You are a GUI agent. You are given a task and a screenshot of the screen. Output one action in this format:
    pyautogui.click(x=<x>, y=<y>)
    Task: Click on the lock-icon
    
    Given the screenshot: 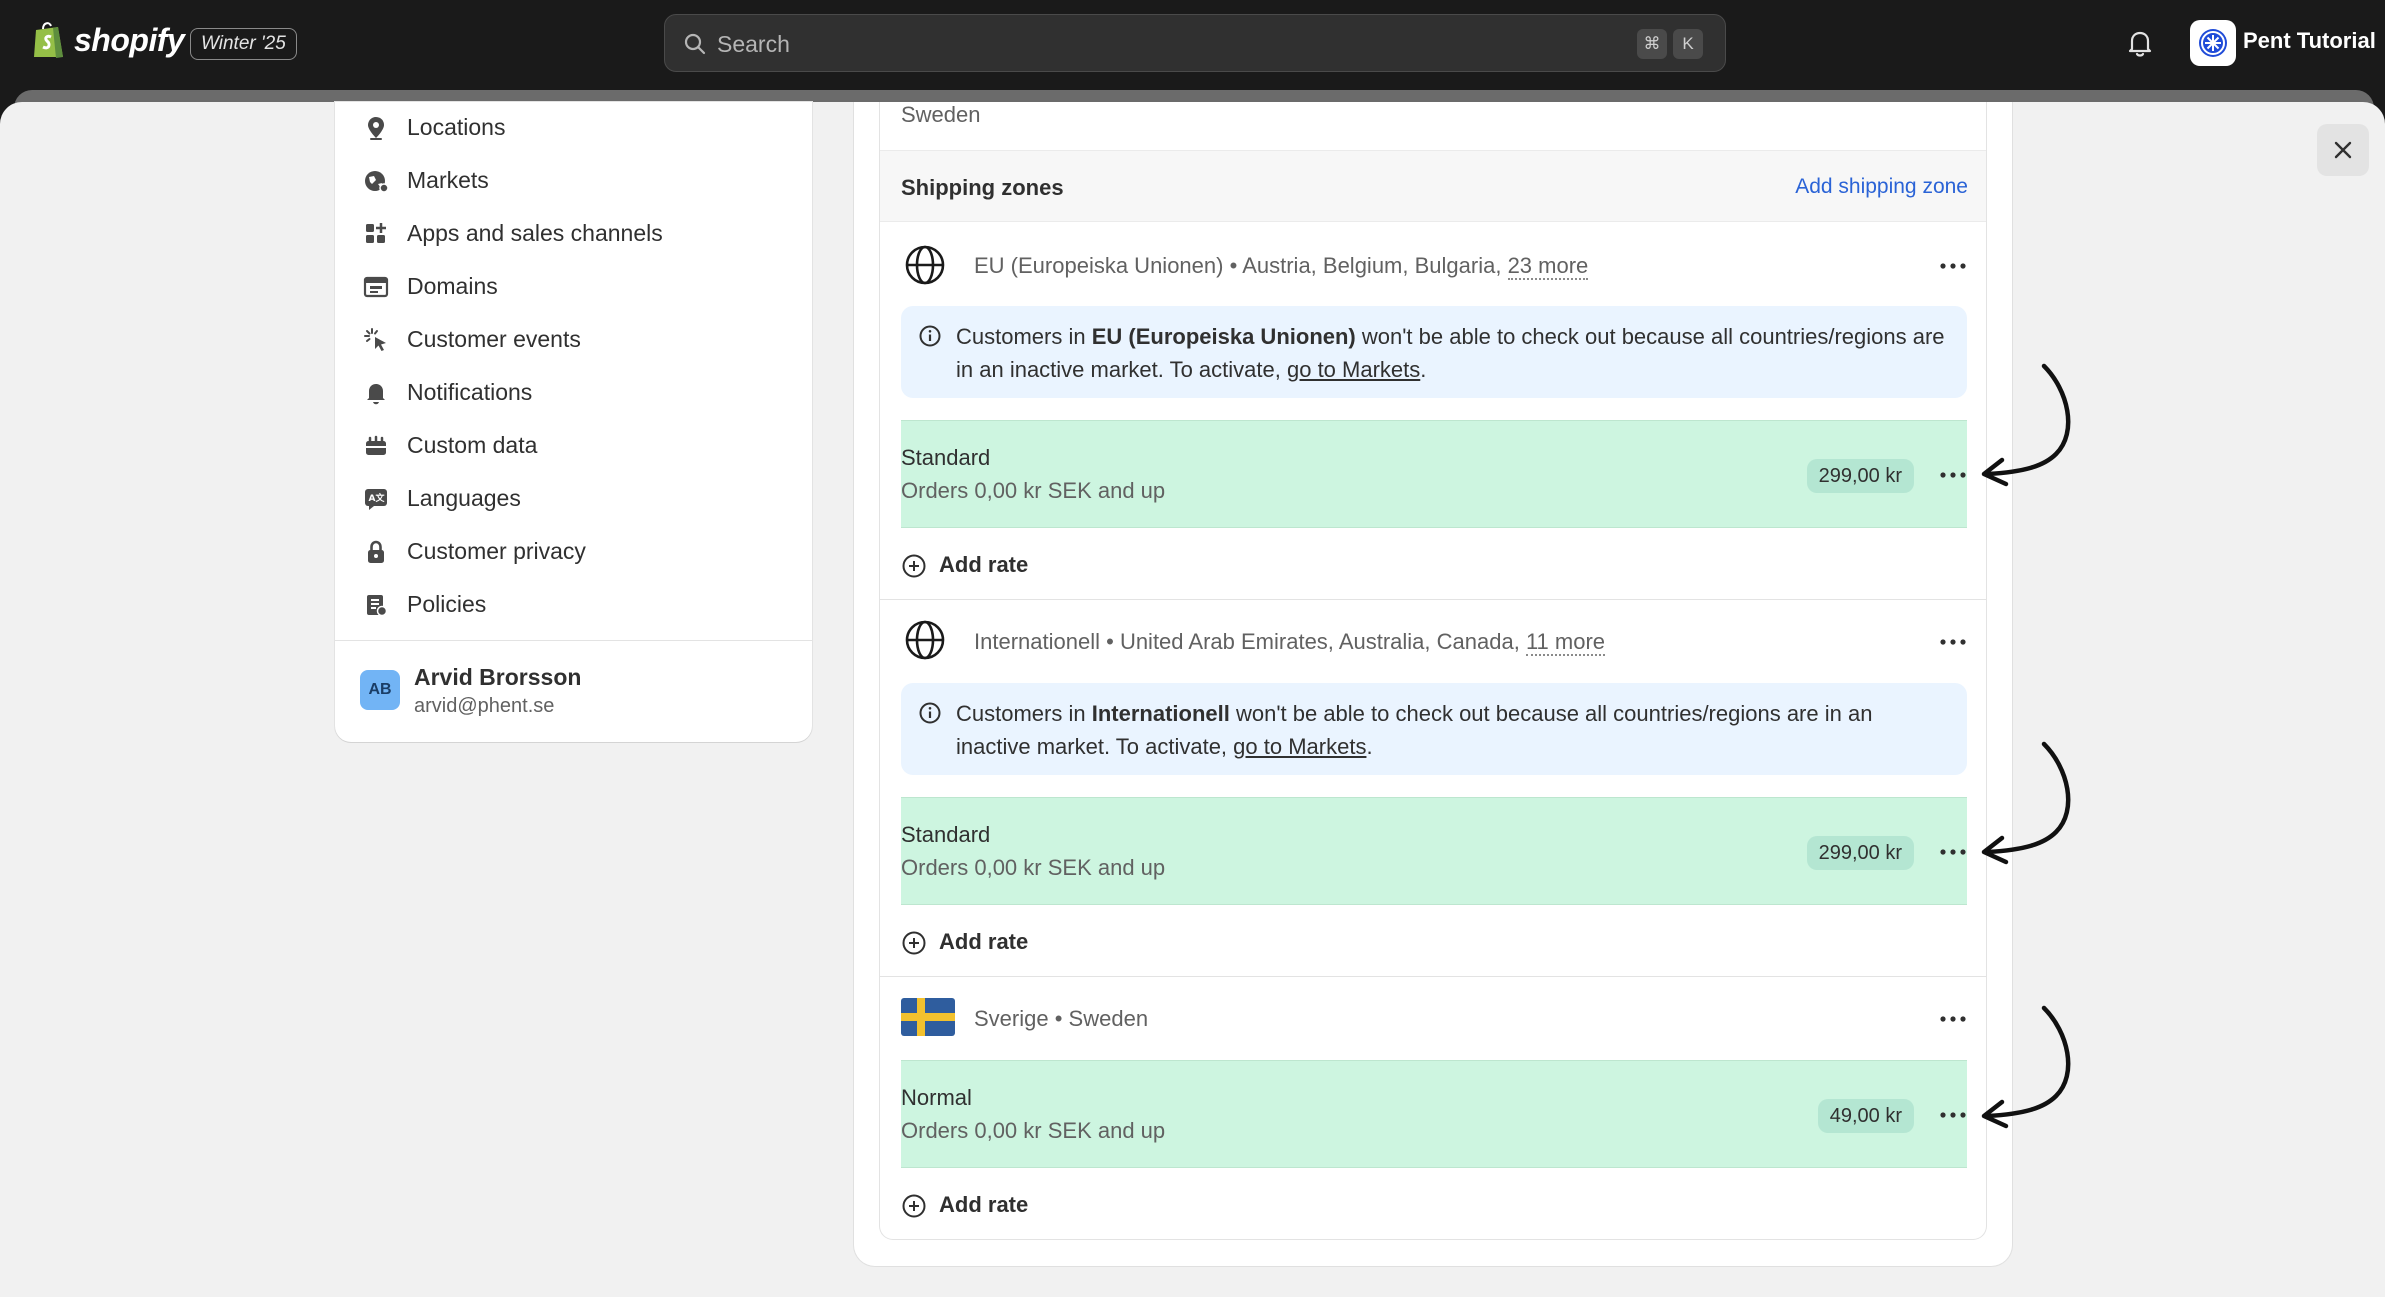 What is the action you would take?
    pyautogui.click(x=376, y=551)
    